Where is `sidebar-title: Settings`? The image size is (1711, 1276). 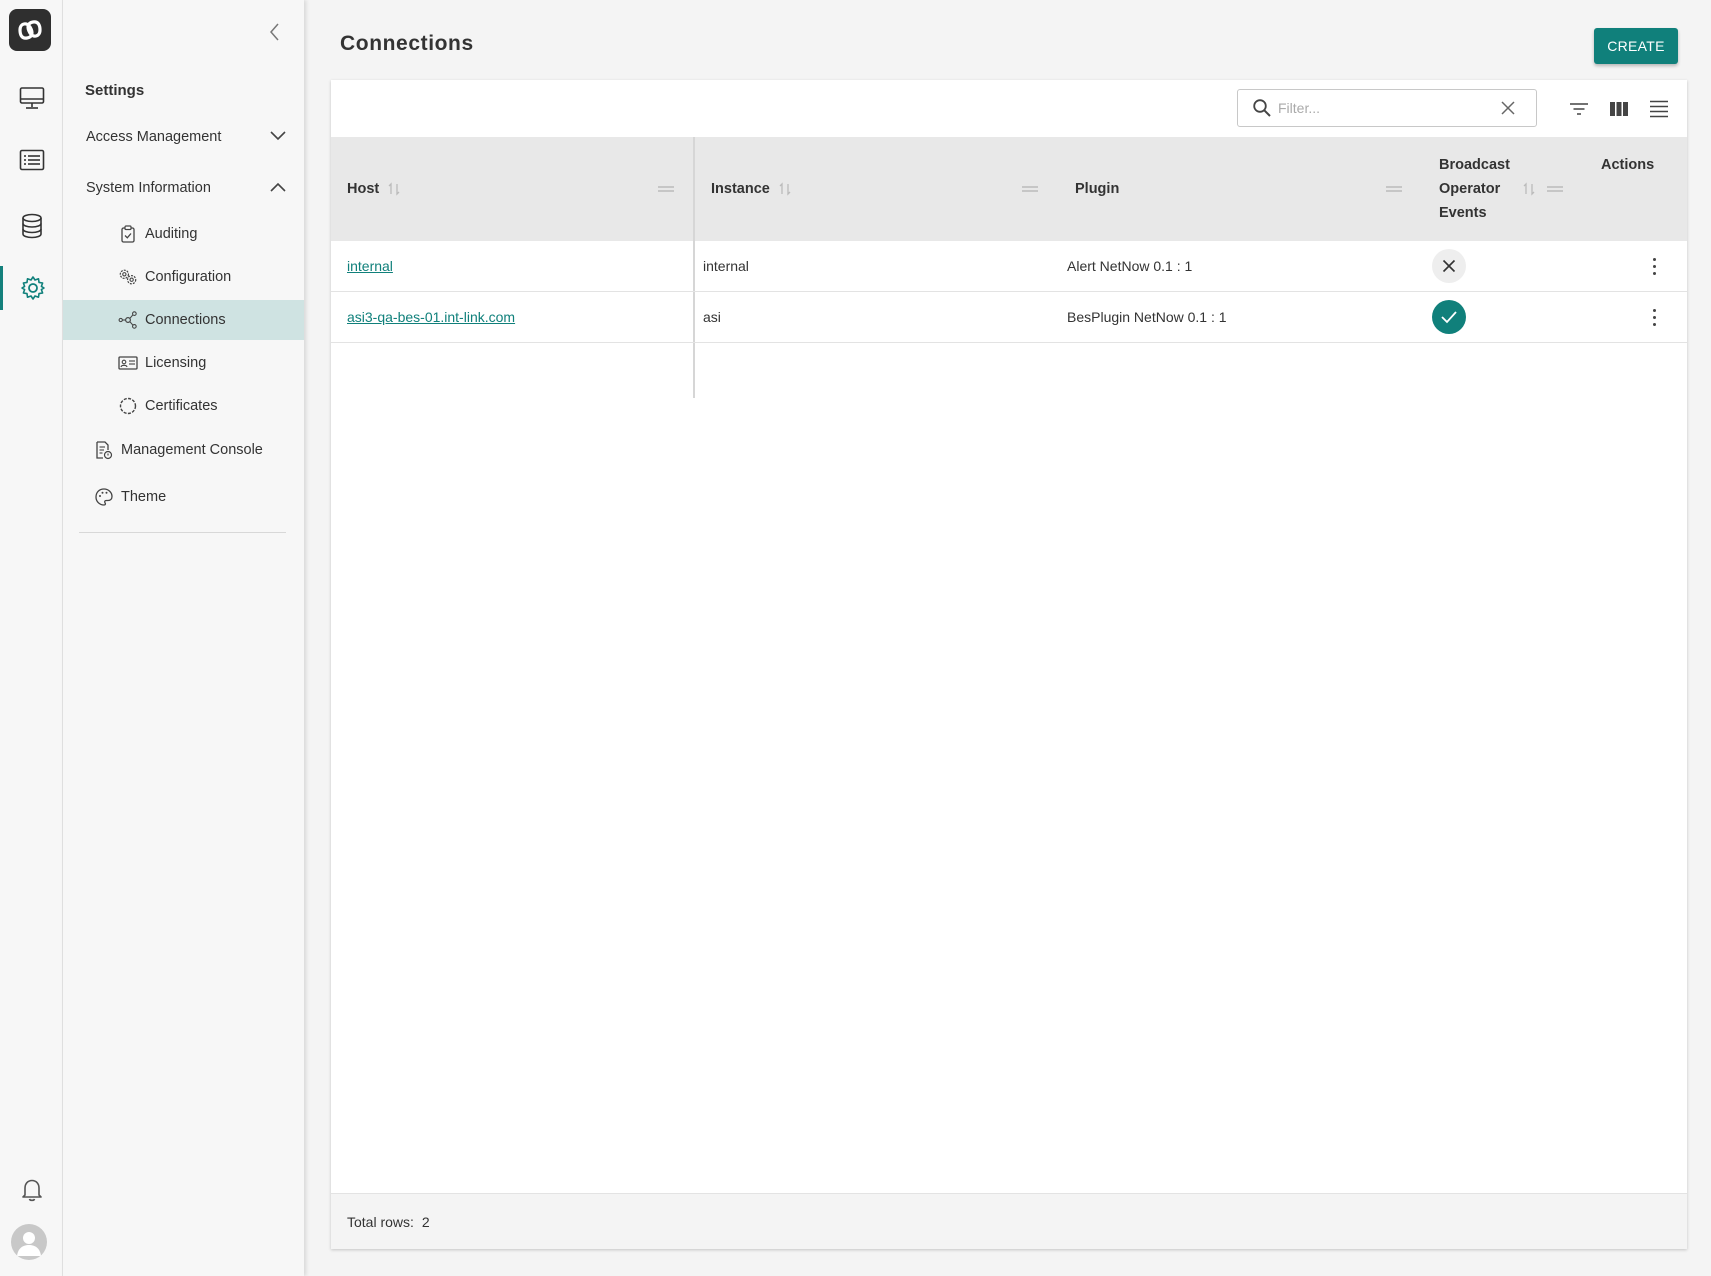 sidebar-title: Settings is located at coordinates (115, 90).